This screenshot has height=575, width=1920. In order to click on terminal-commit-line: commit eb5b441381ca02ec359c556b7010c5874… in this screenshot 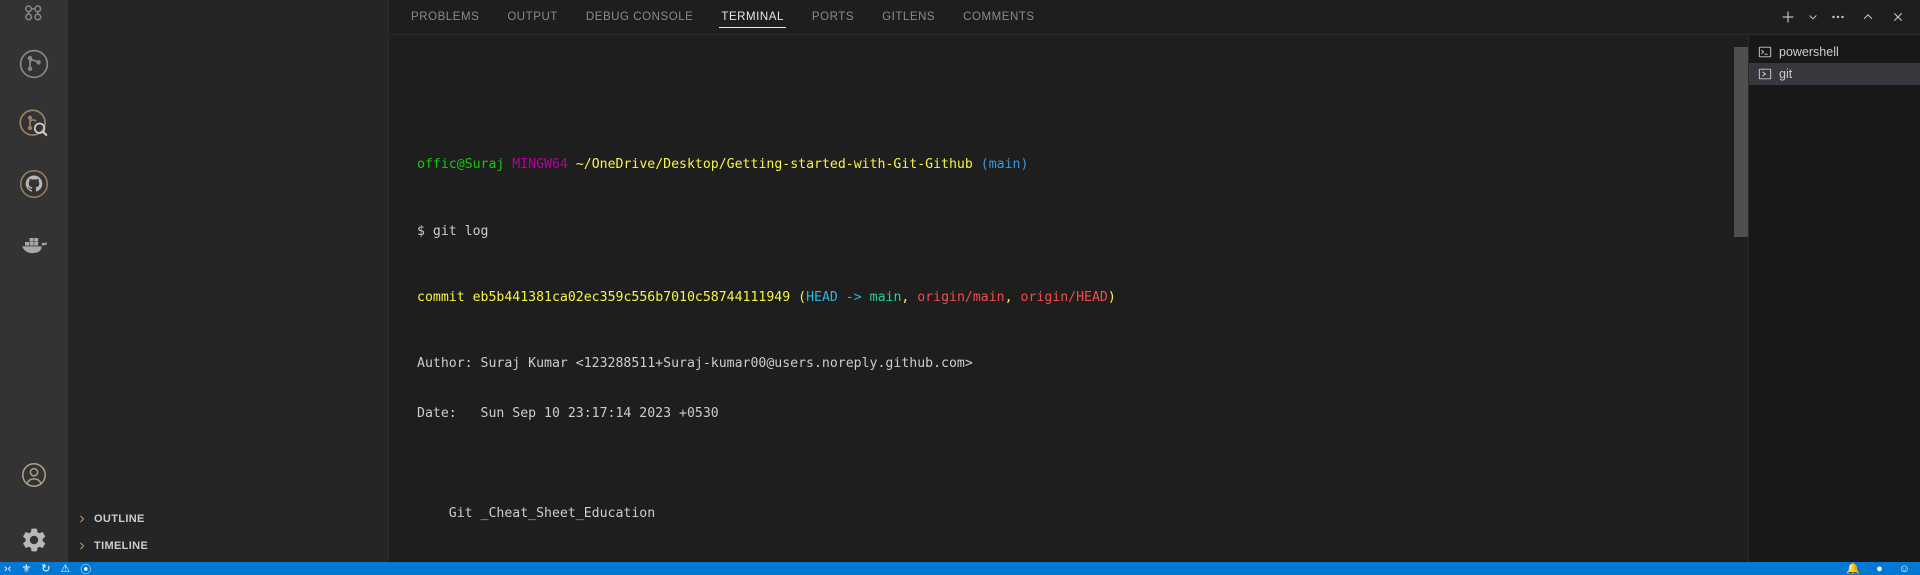, I will do `click(1075, 298)`.